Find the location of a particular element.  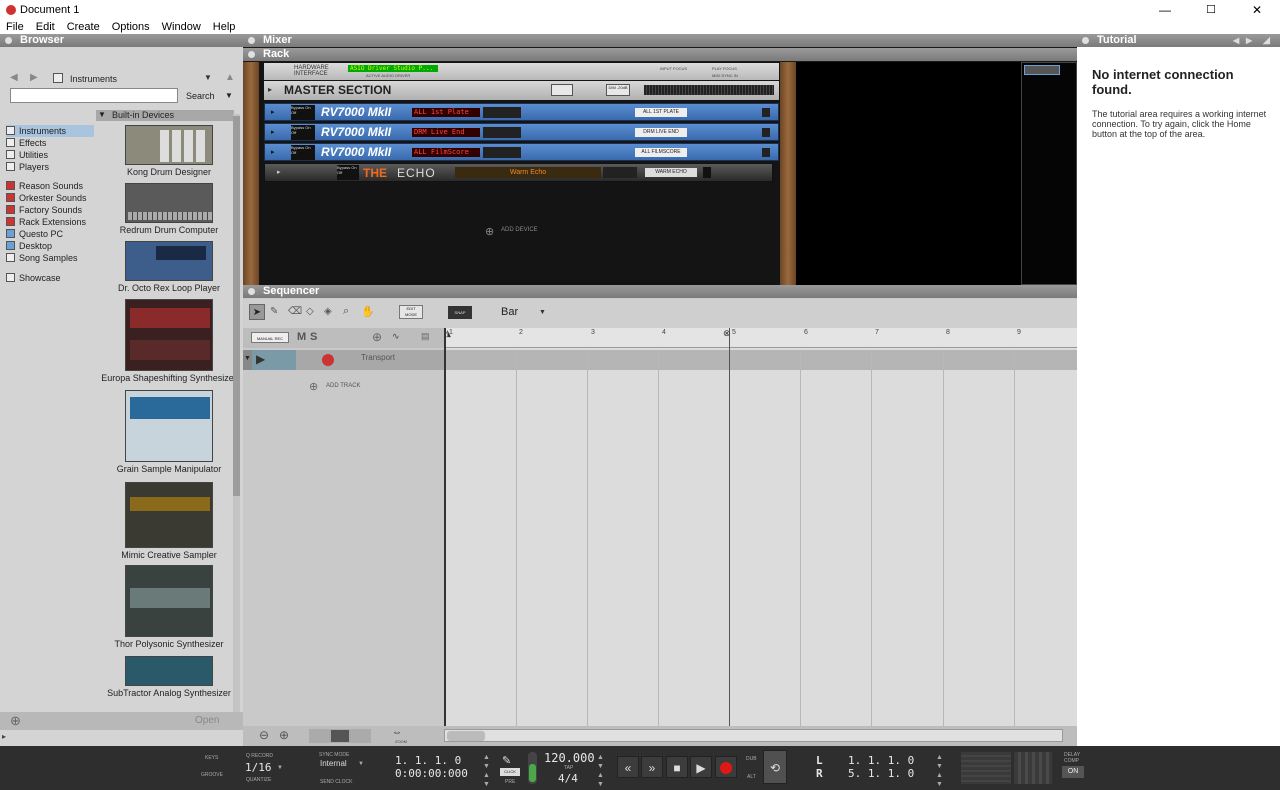

play-button: ▶ is located at coordinates (701, 767).